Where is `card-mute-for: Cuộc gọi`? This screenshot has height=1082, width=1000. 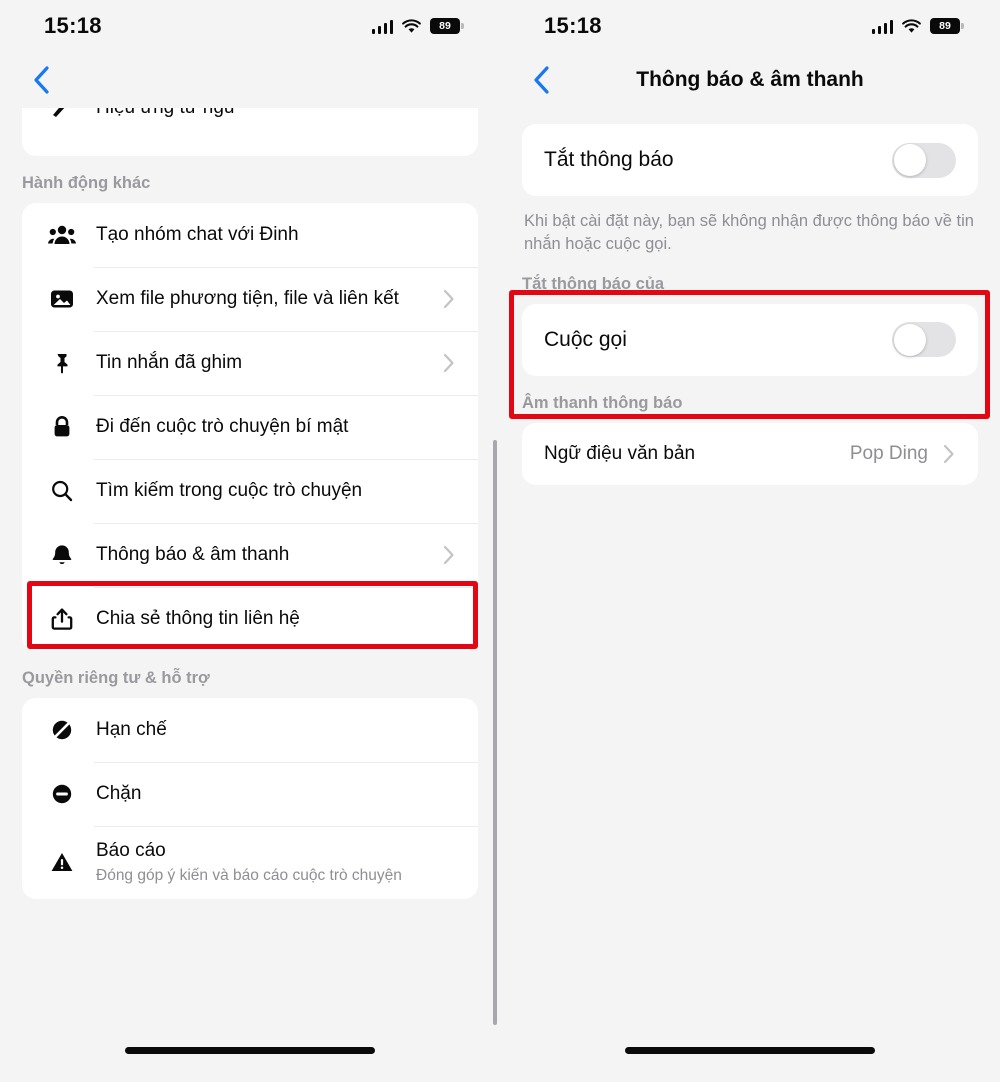 card-mute-for: Cuộc gọi is located at coordinates (750, 339).